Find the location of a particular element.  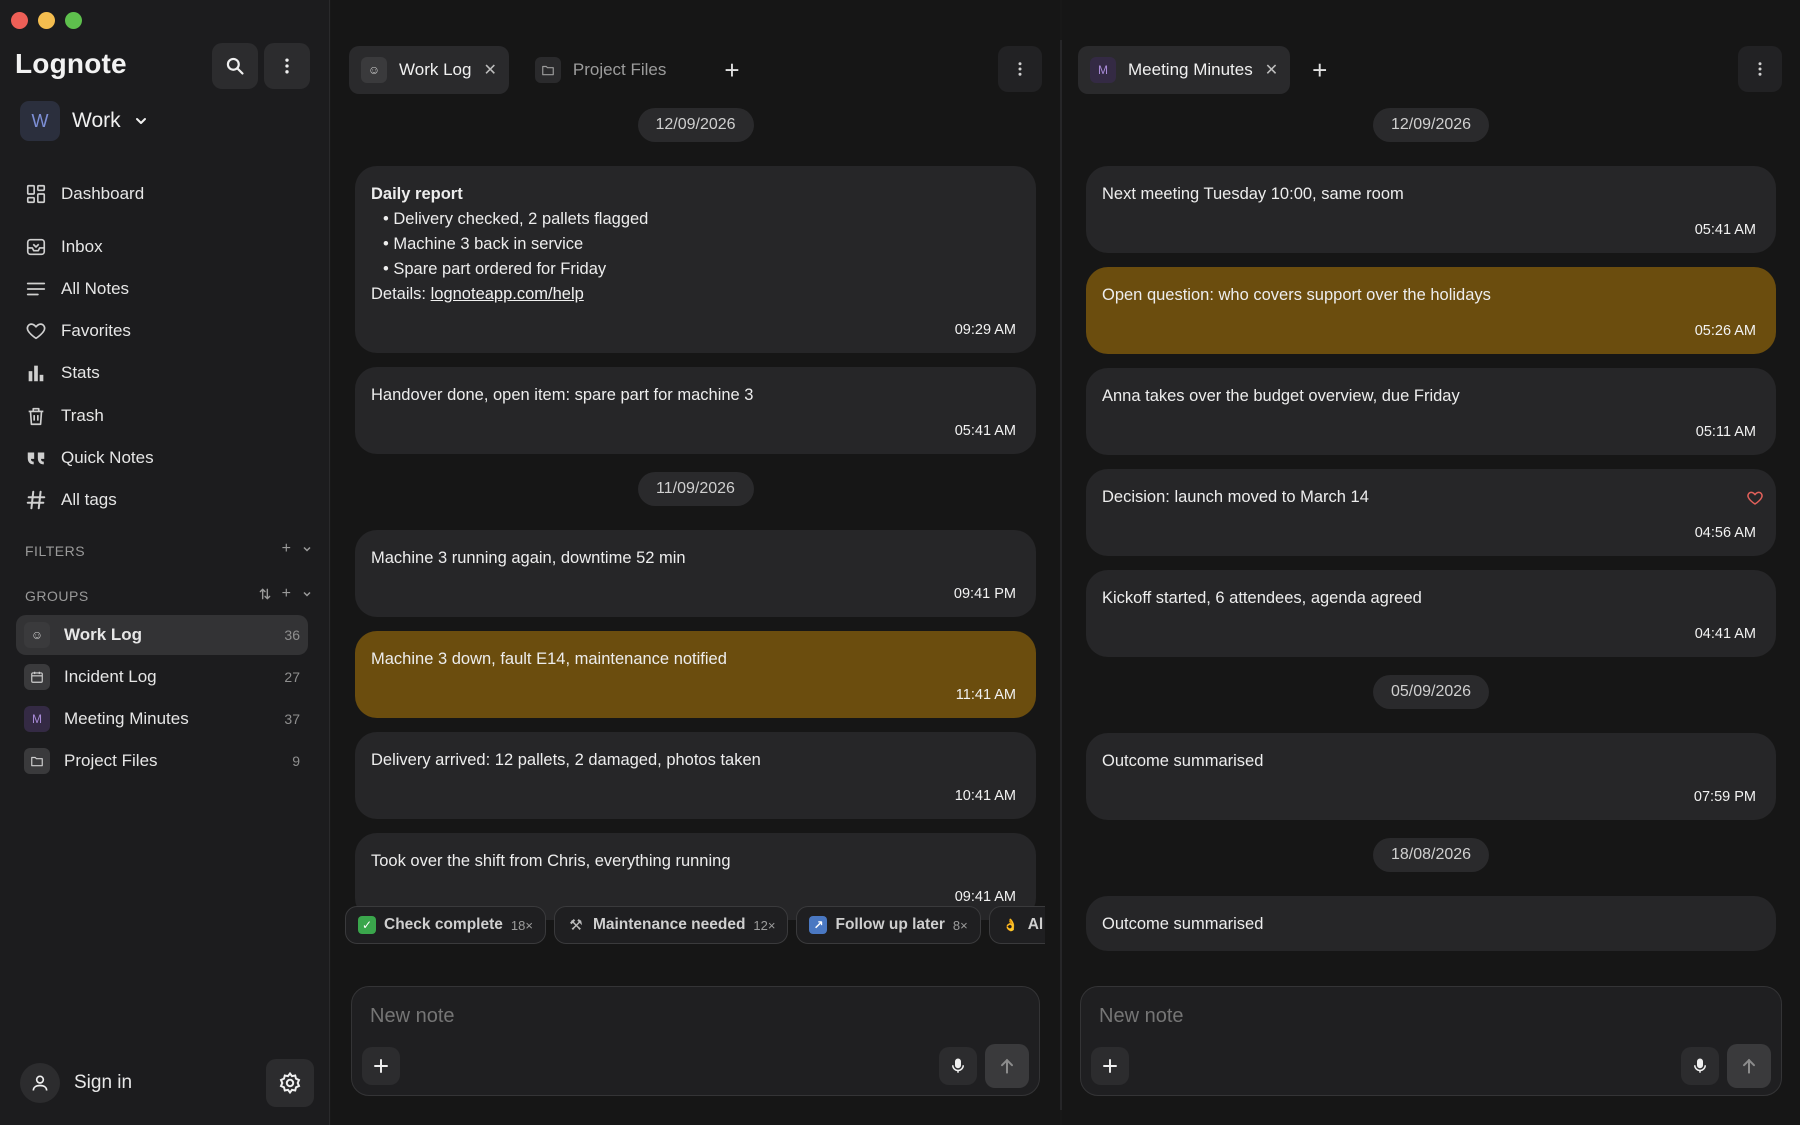

tab-label: Project Files is located at coordinates (619, 69).